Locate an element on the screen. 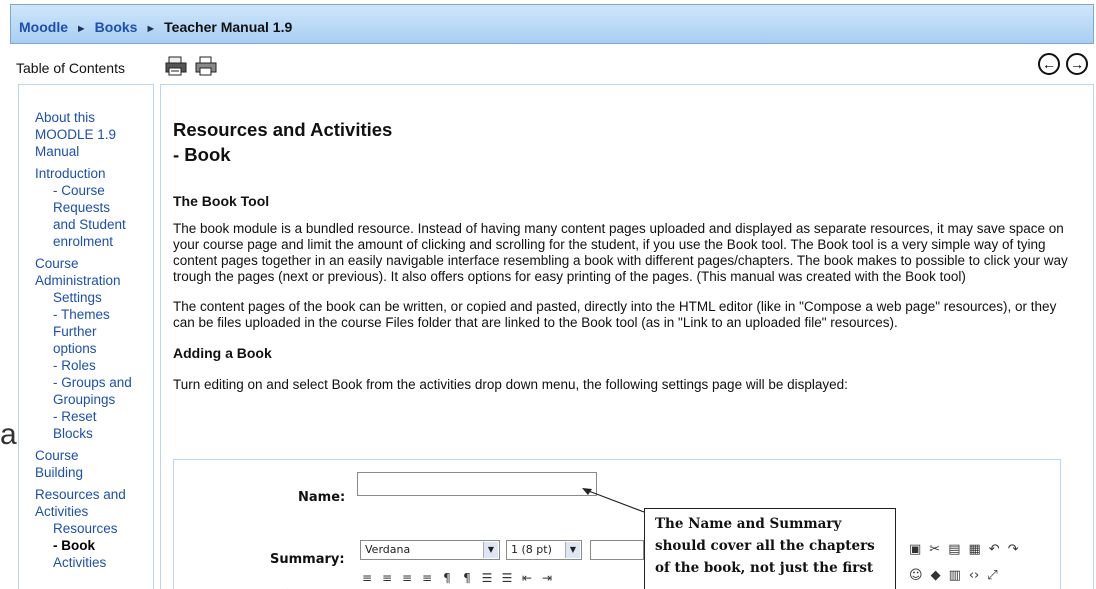 The width and height of the screenshot is (1096, 589). unordered-list-icon: ☰ is located at coordinates (507, 578).